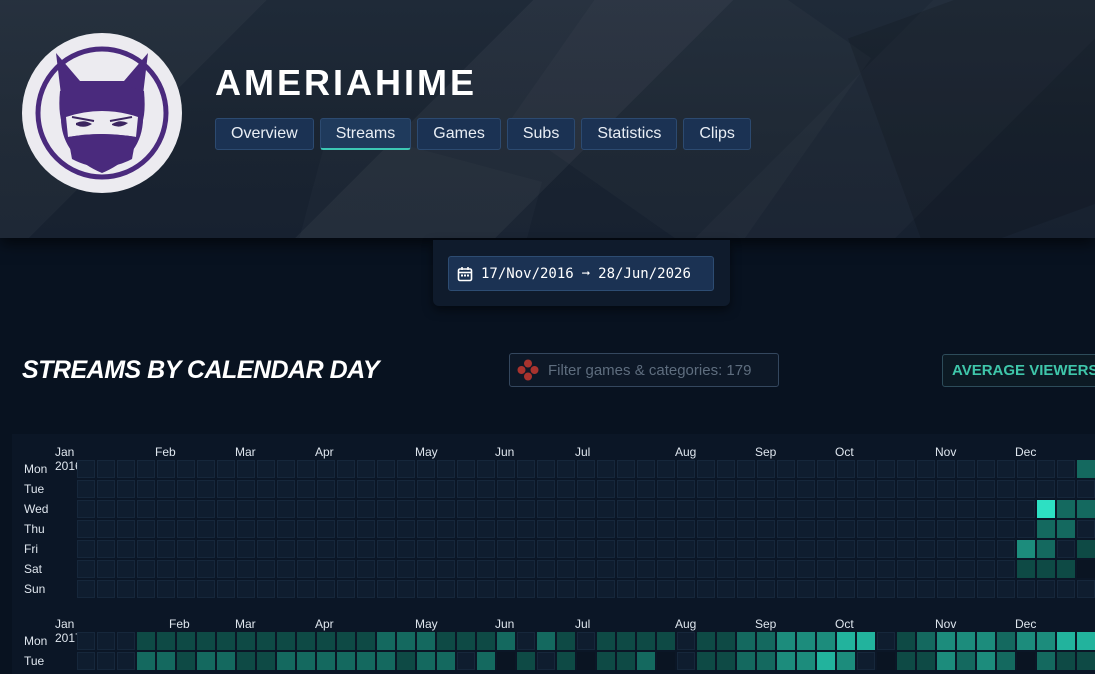  What do you see at coordinates (660, 370) in the screenshot?
I see `filter-games-input` at bounding box center [660, 370].